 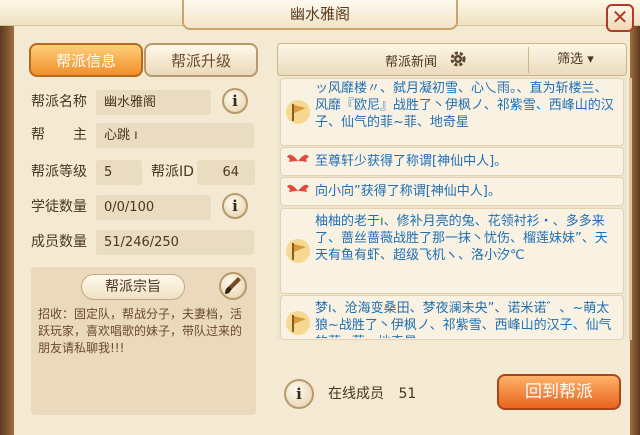 I want to click on window-frame-left, so click(x=7, y=217).